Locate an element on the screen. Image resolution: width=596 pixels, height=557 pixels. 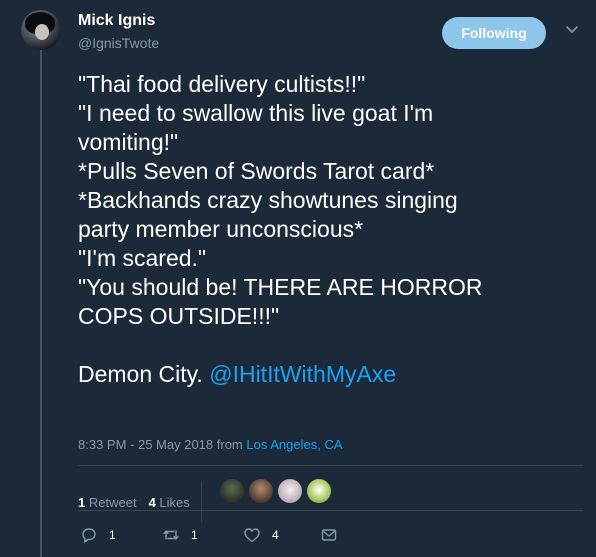
mention-link: @IHitItWithMyAxe is located at coordinates (302, 374).